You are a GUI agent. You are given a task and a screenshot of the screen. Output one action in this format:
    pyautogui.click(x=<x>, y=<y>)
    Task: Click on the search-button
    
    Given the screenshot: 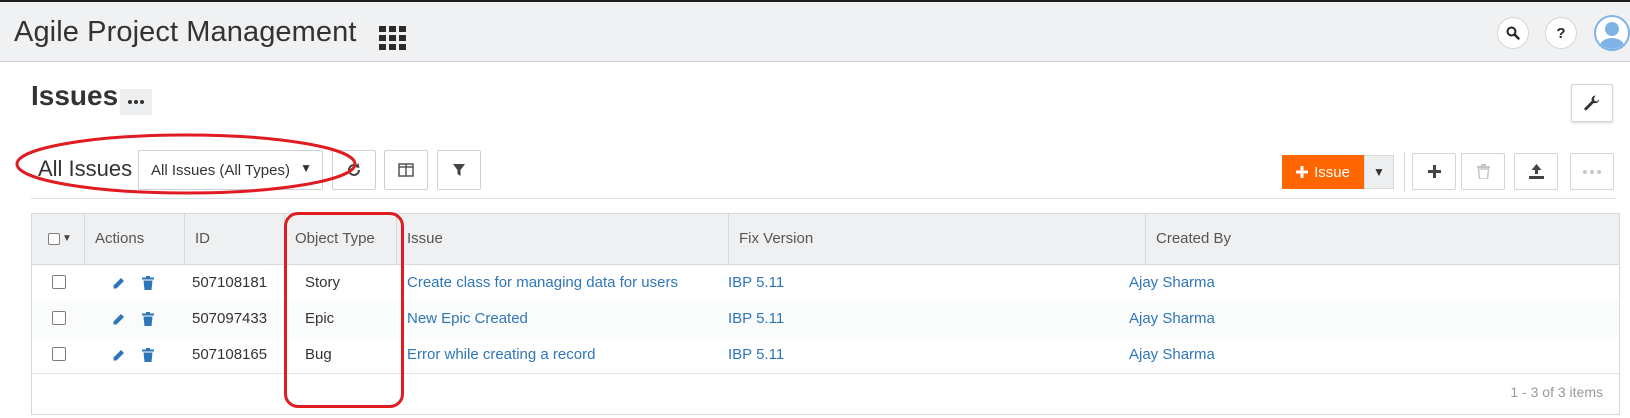 What is the action you would take?
    pyautogui.click(x=1513, y=33)
    